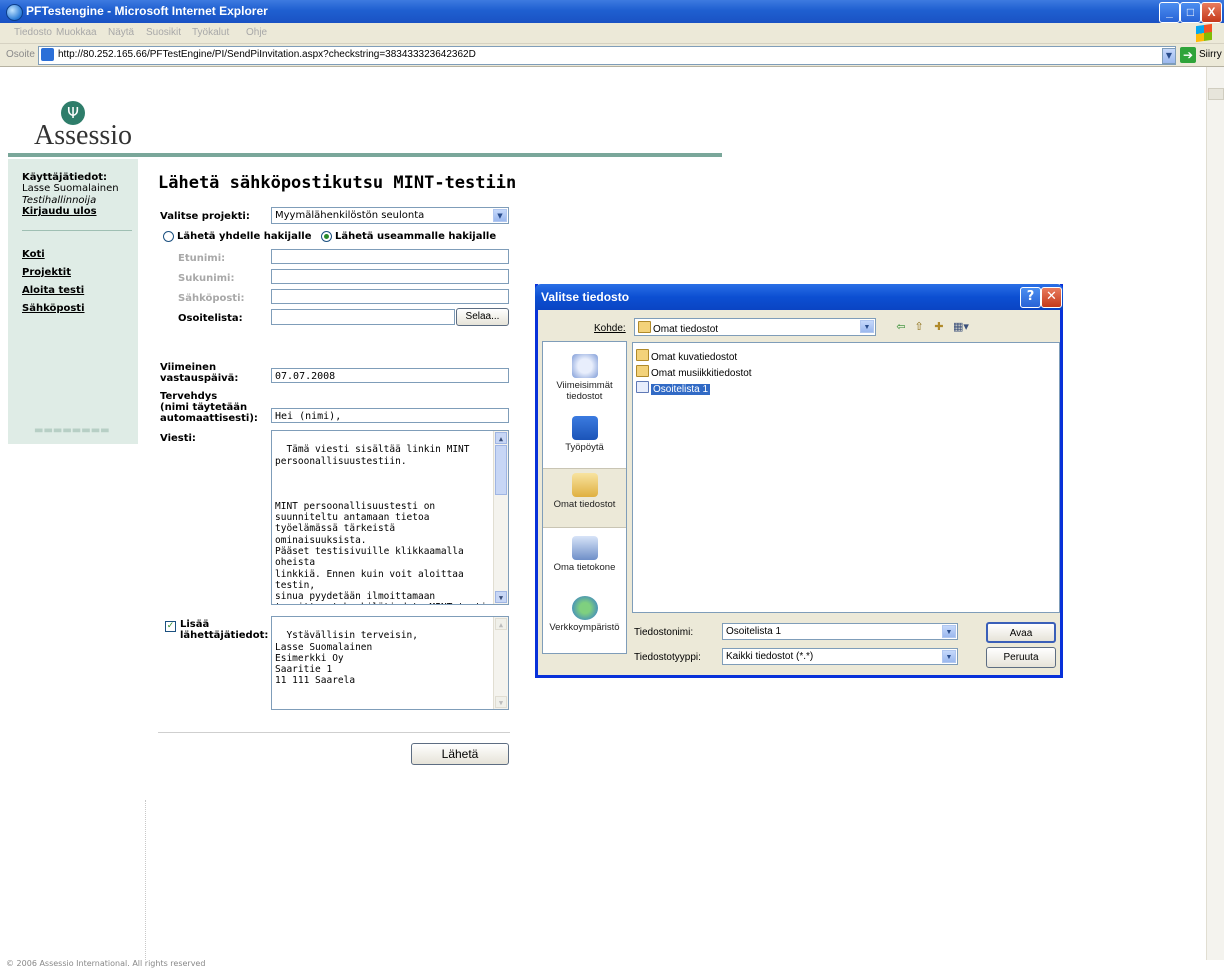  I want to click on sidebar-item-home: Koti, so click(33, 254).